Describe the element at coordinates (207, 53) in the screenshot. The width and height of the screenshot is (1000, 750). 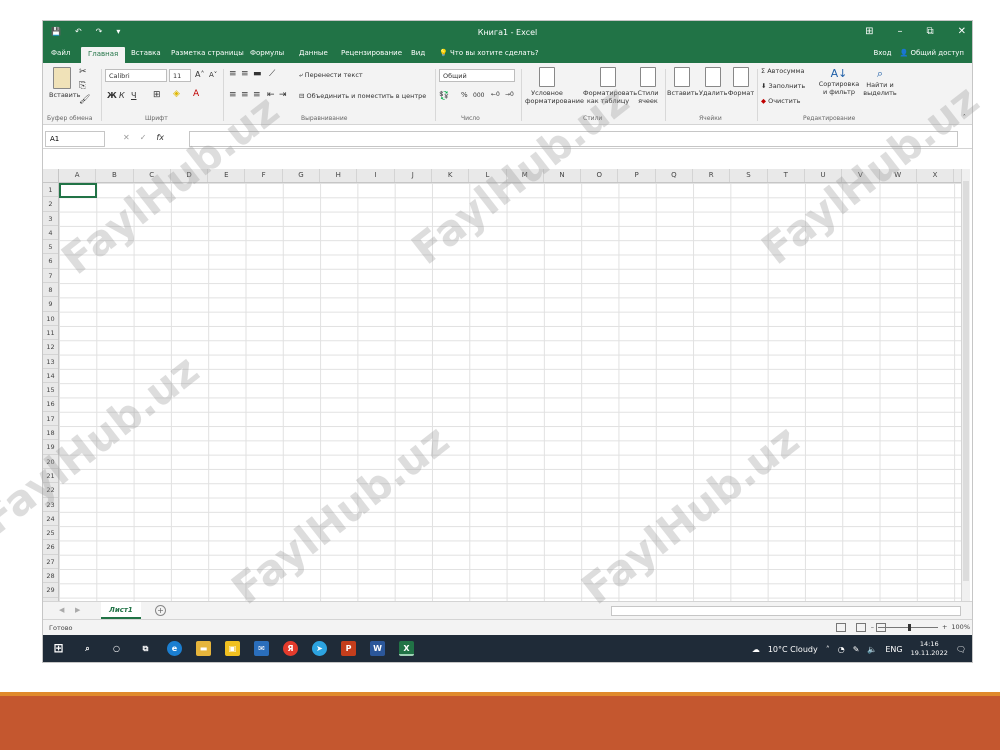
I see `tab-page-layout: Разметка страницы` at that location.